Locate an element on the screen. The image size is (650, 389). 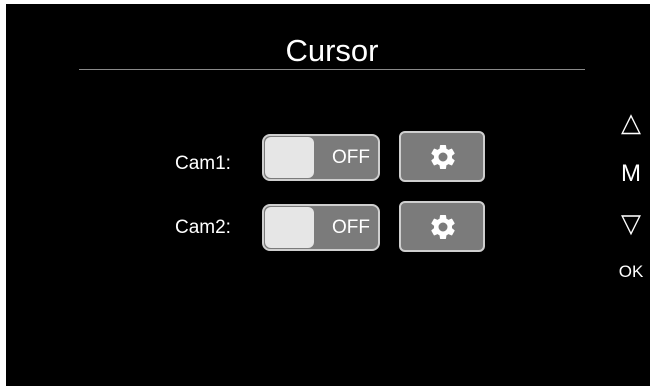
down-arrow-button: ▽ is located at coordinates (631, 223).